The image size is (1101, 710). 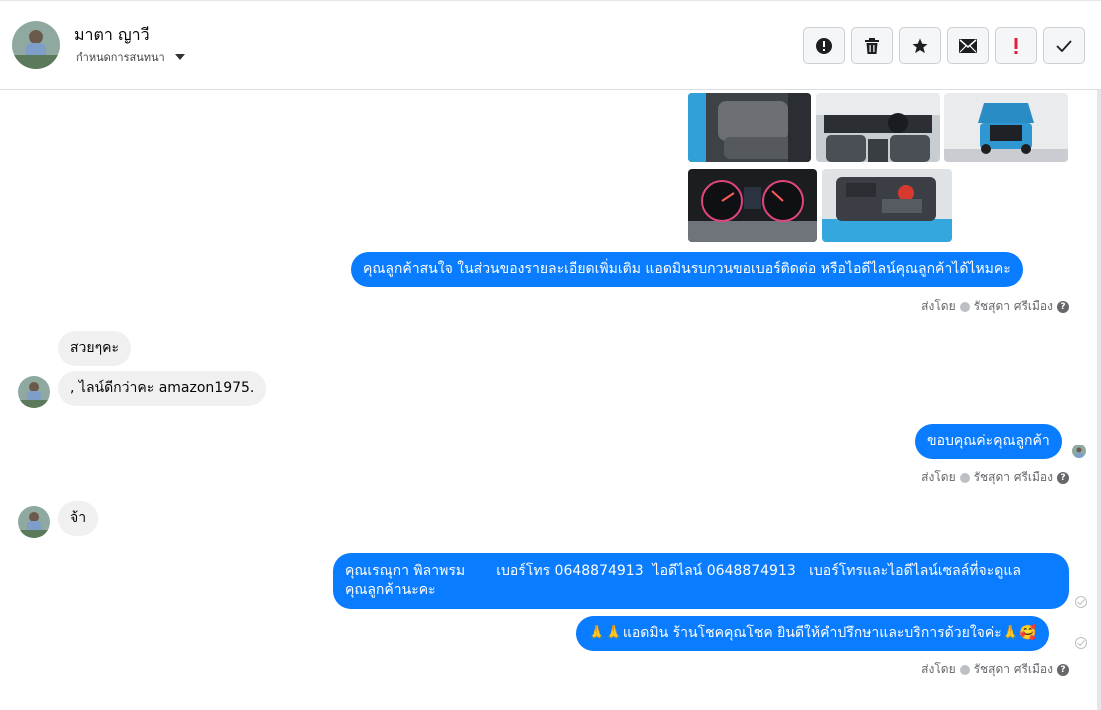 I want to click on conversation-status-label: กำหนดการสนทนา, so click(x=120, y=57).